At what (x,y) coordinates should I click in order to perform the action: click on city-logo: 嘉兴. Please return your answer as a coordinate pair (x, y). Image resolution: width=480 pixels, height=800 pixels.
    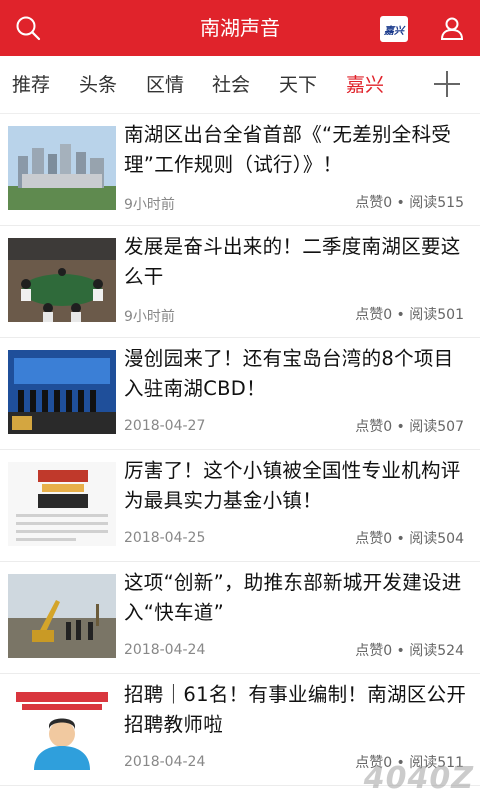
    Looking at the image, I should click on (394, 31).